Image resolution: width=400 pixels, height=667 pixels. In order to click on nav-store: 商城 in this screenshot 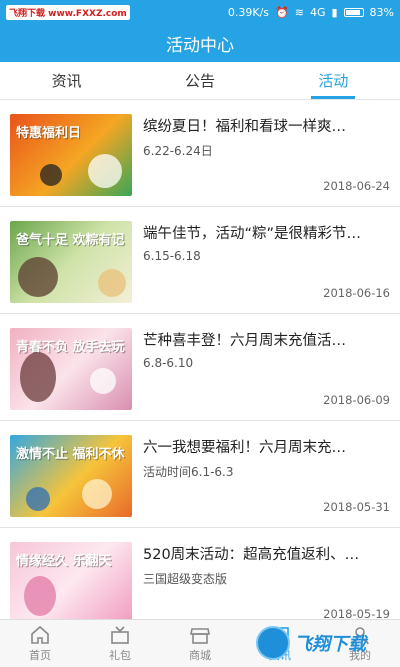, I will do `click(200, 643)`.